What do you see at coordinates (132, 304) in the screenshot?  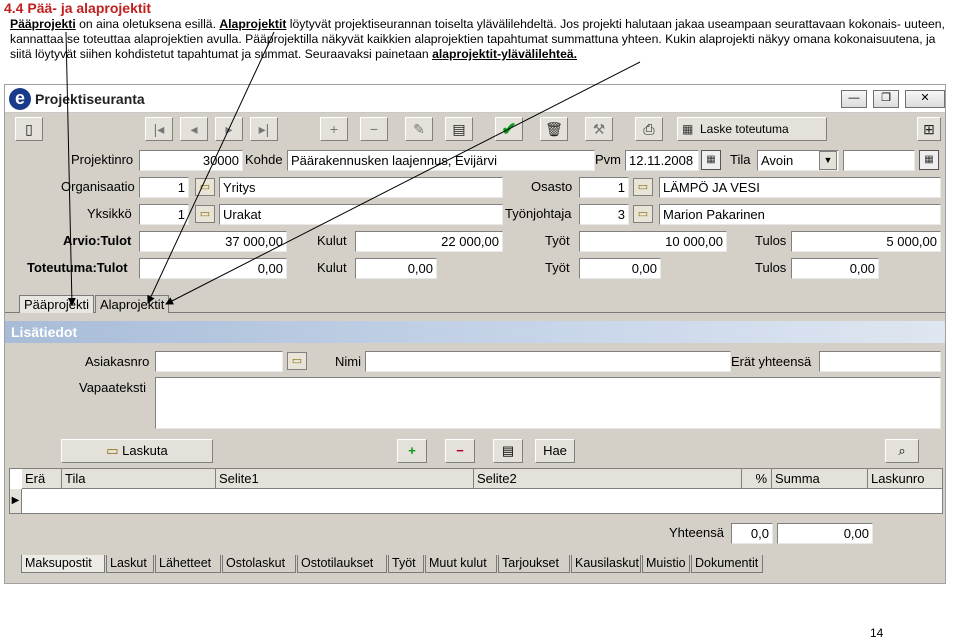 I see `tab-alaprojektit: Alaprojektit` at bounding box center [132, 304].